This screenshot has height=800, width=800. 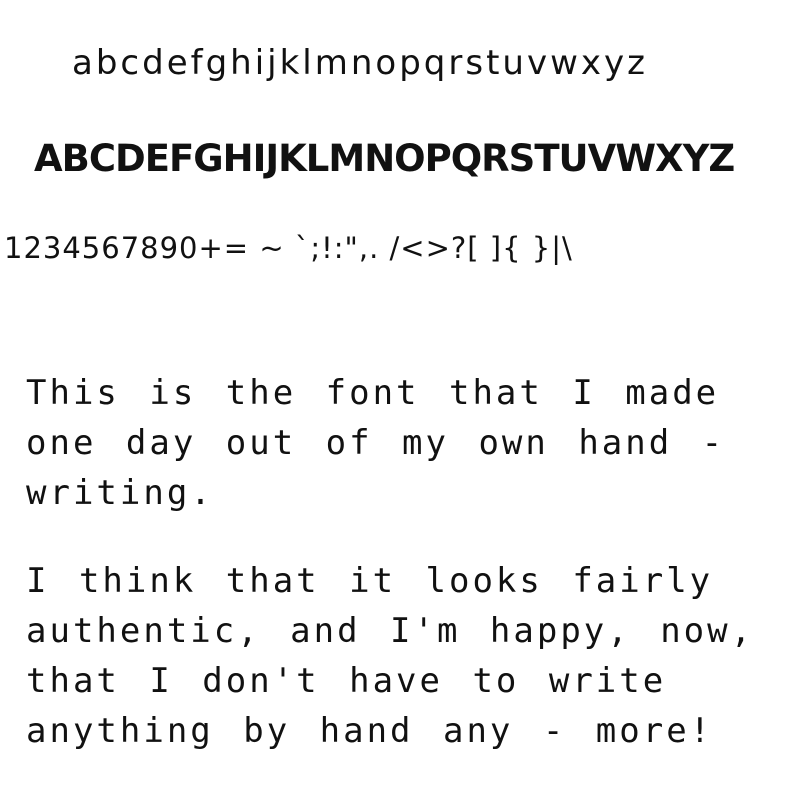 What do you see at coordinates (288, 248) in the screenshot?
I see `numbers-and-symbols: 1234567890+= ~ `;!:",. /<>?[ ]{ }|\` at bounding box center [288, 248].